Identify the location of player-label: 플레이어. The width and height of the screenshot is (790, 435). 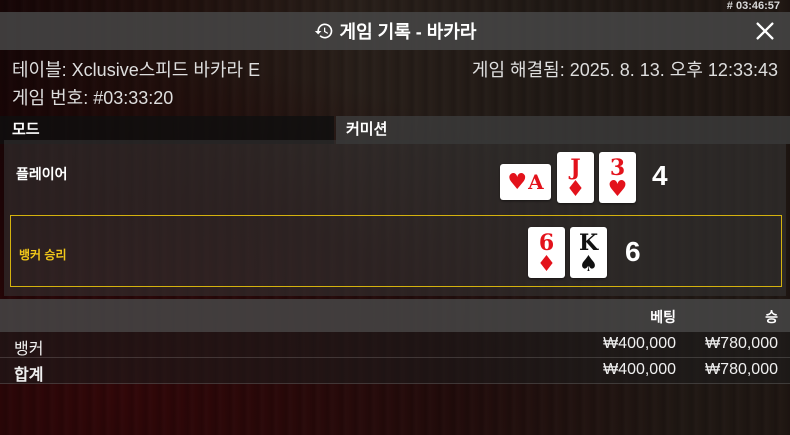
(42, 174).